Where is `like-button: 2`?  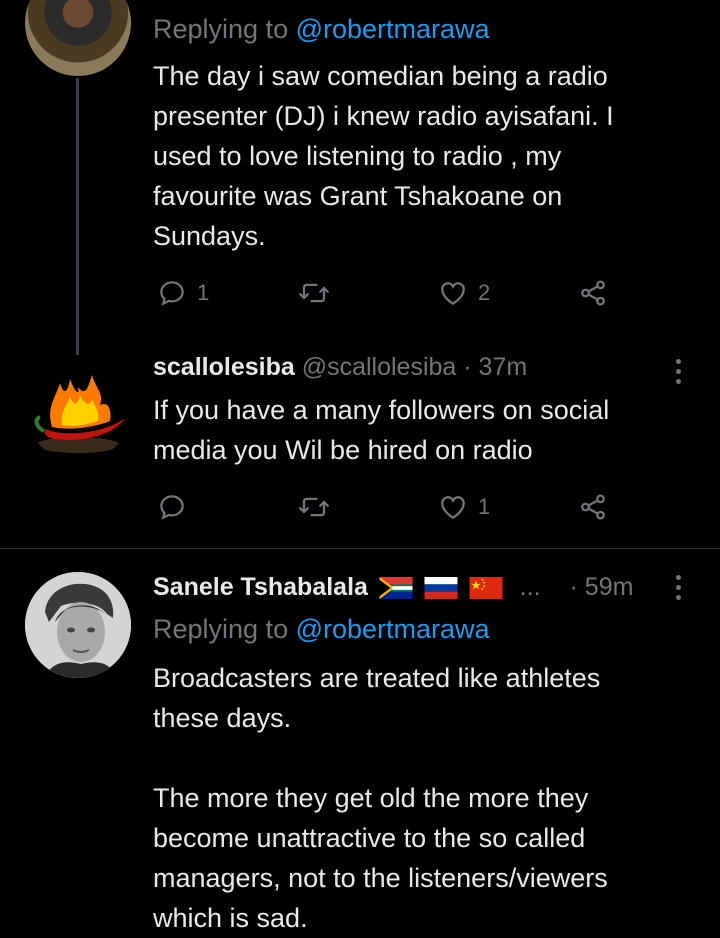
like-button: 2 is located at coordinates (464, 293).